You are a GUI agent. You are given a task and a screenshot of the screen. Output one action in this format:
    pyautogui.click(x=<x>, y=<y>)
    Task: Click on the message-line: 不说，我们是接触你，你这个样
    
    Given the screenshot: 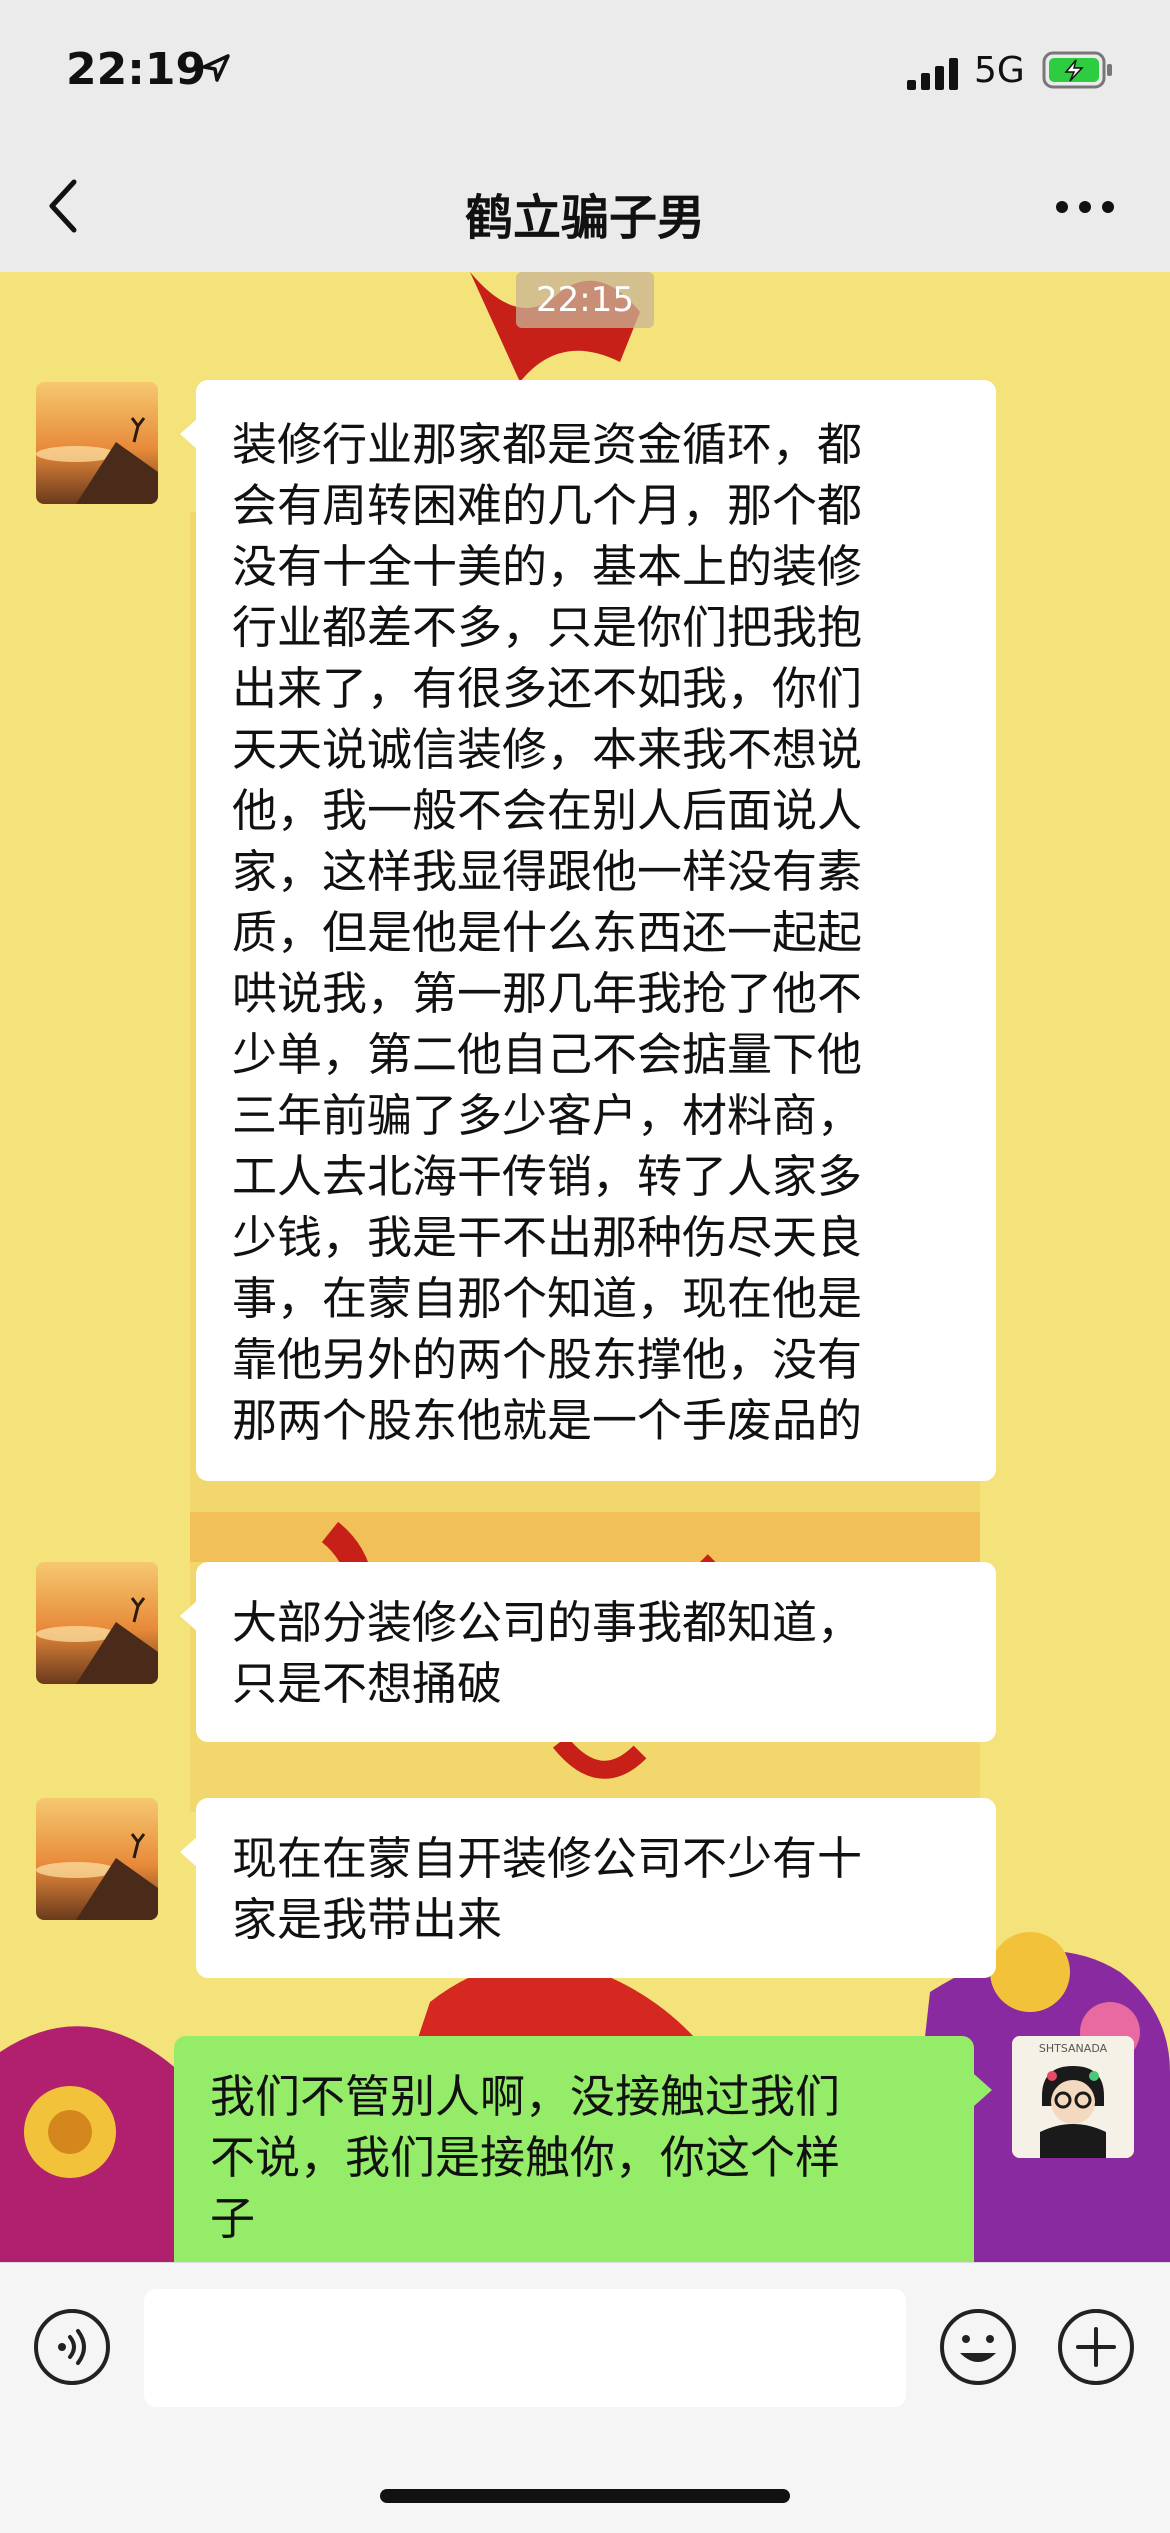 What is the action you would take?
    pyautogui.click(x=525, y=2157)
    